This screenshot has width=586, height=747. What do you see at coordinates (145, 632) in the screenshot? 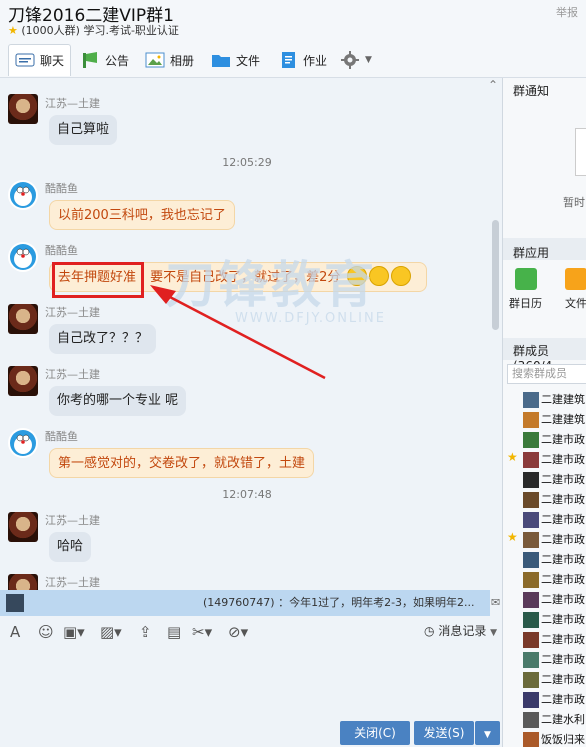
I see `upload-icon: ⇪` at bounding box center [145, 632].